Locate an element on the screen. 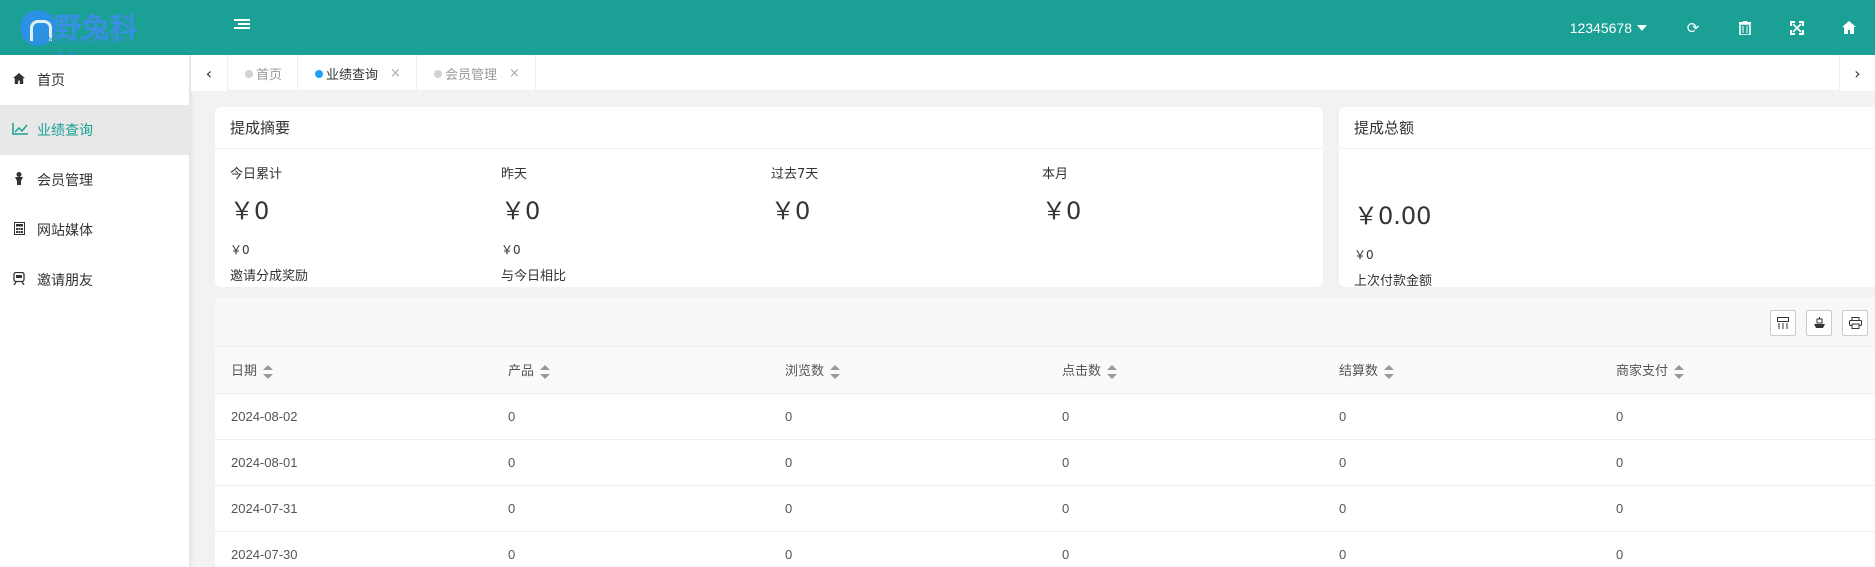 This screenshot has height=567, width=1875. home-icon is located at coordinates (1849, 27).